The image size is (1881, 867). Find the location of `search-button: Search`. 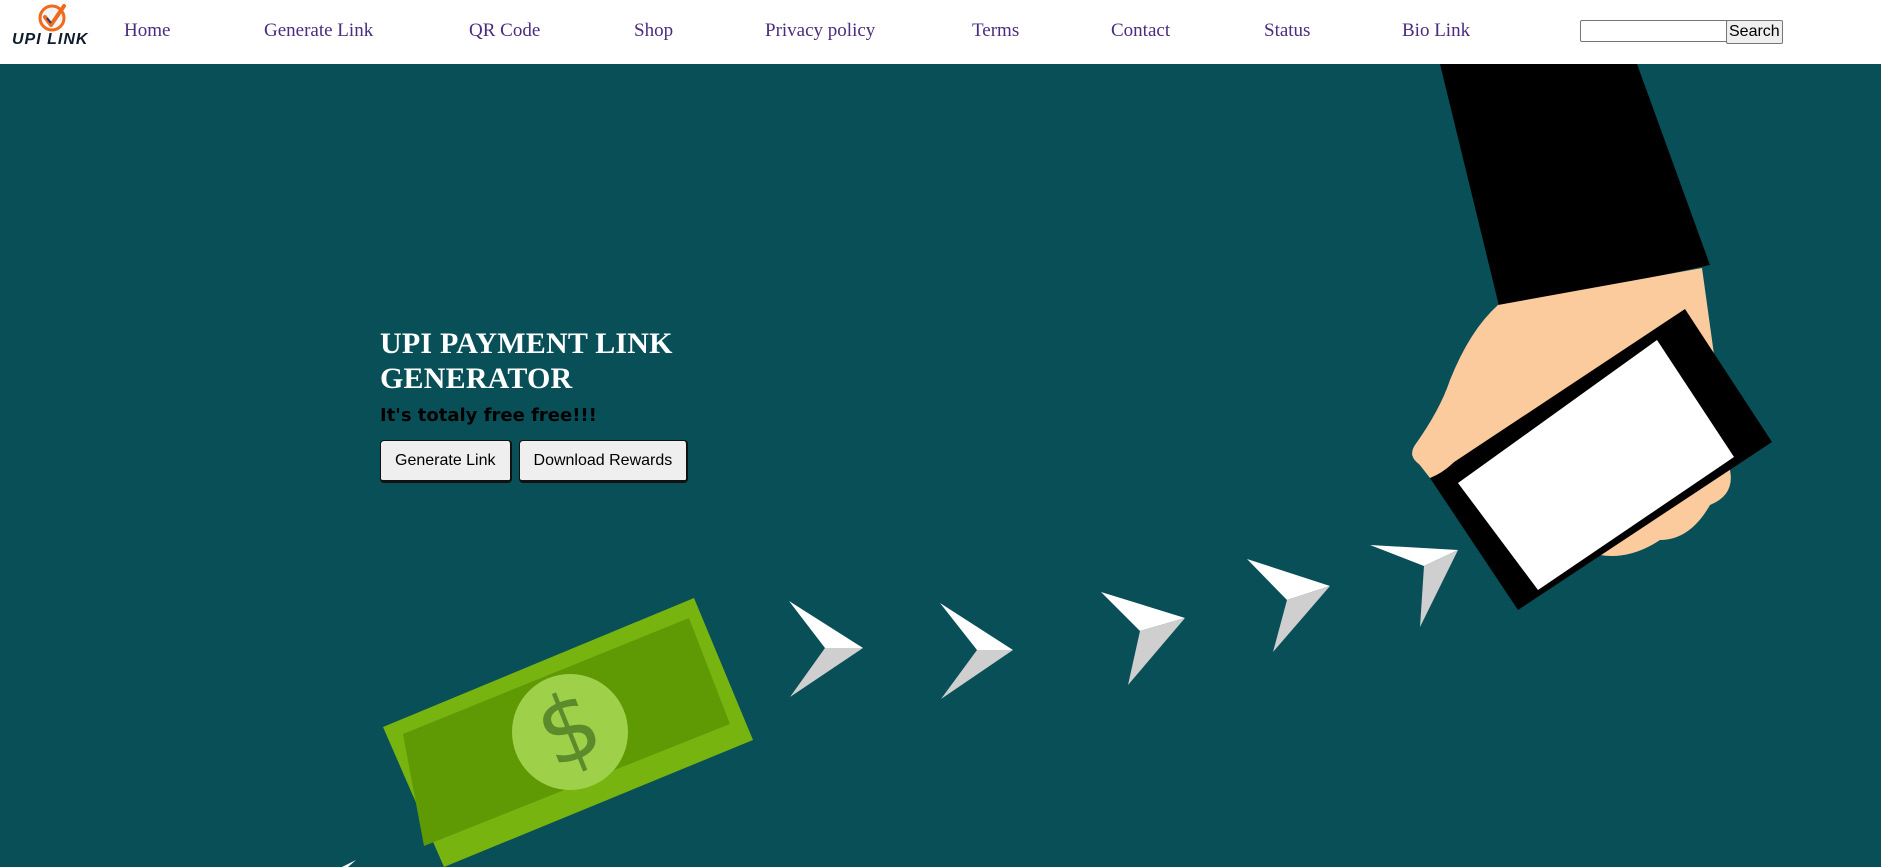

search-button: Search is located at coordinates (1754, 32).